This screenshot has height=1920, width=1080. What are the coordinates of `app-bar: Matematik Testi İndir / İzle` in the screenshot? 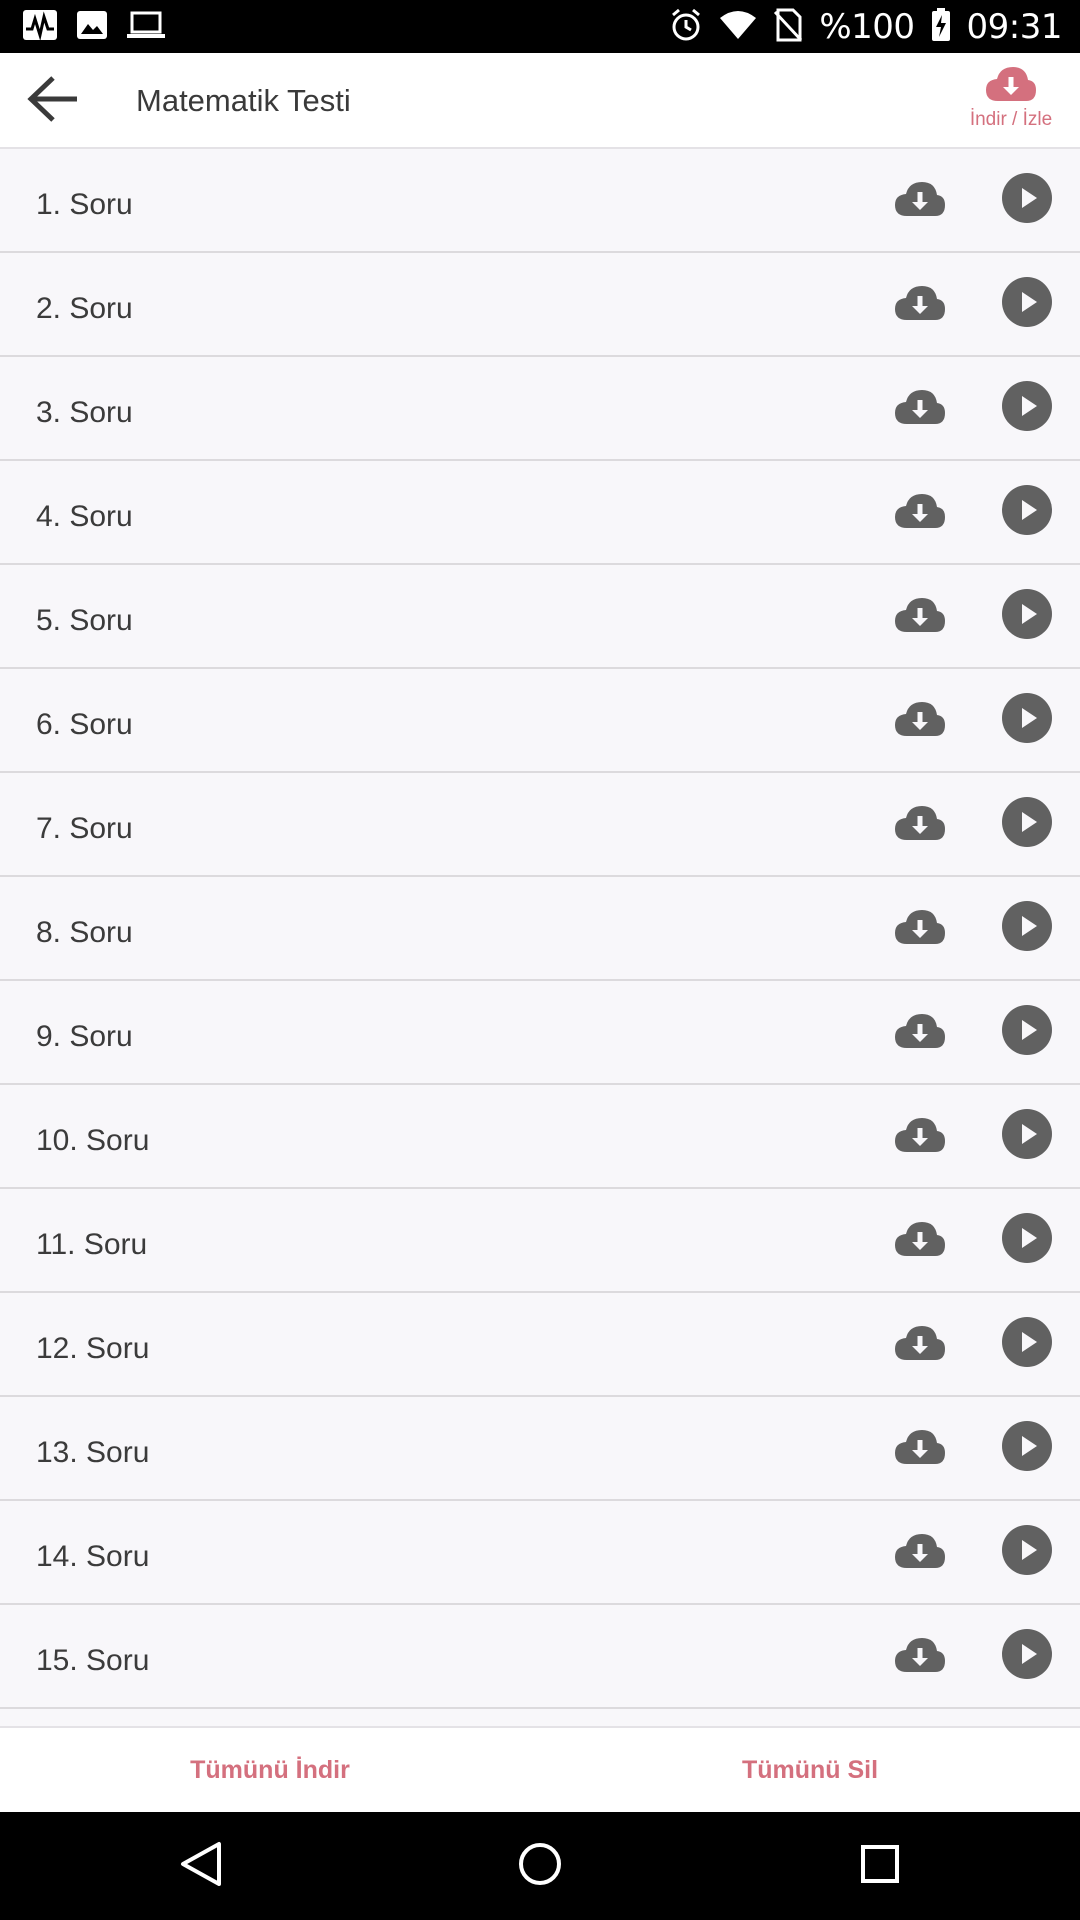 It's located at (540, 101).